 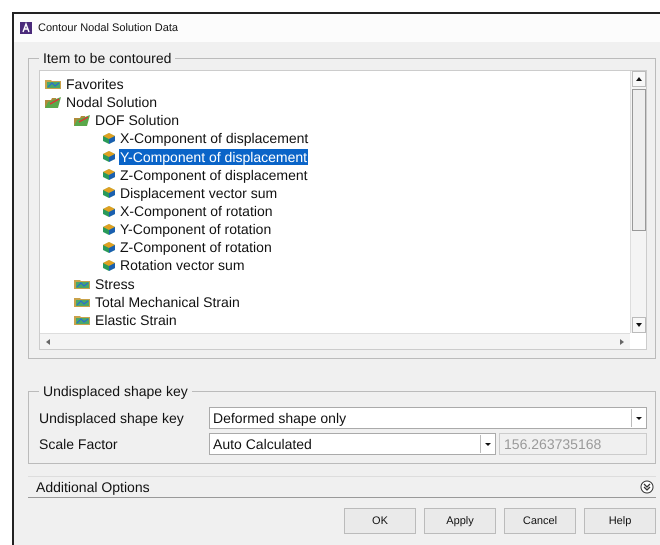 What do you see at coordinates (342, 487) in the screenshot?
I see `additional-options-bar: Additional Options` at bounding box center [342, 487].